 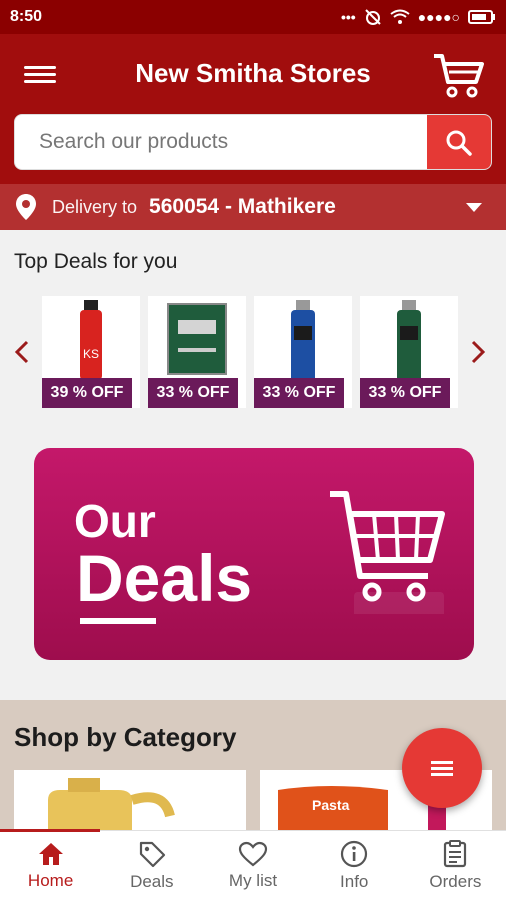 What do you see at coordinates (455, 853) in the screenshot?
I see `receipt-icon` at bounding box center [455, 853].